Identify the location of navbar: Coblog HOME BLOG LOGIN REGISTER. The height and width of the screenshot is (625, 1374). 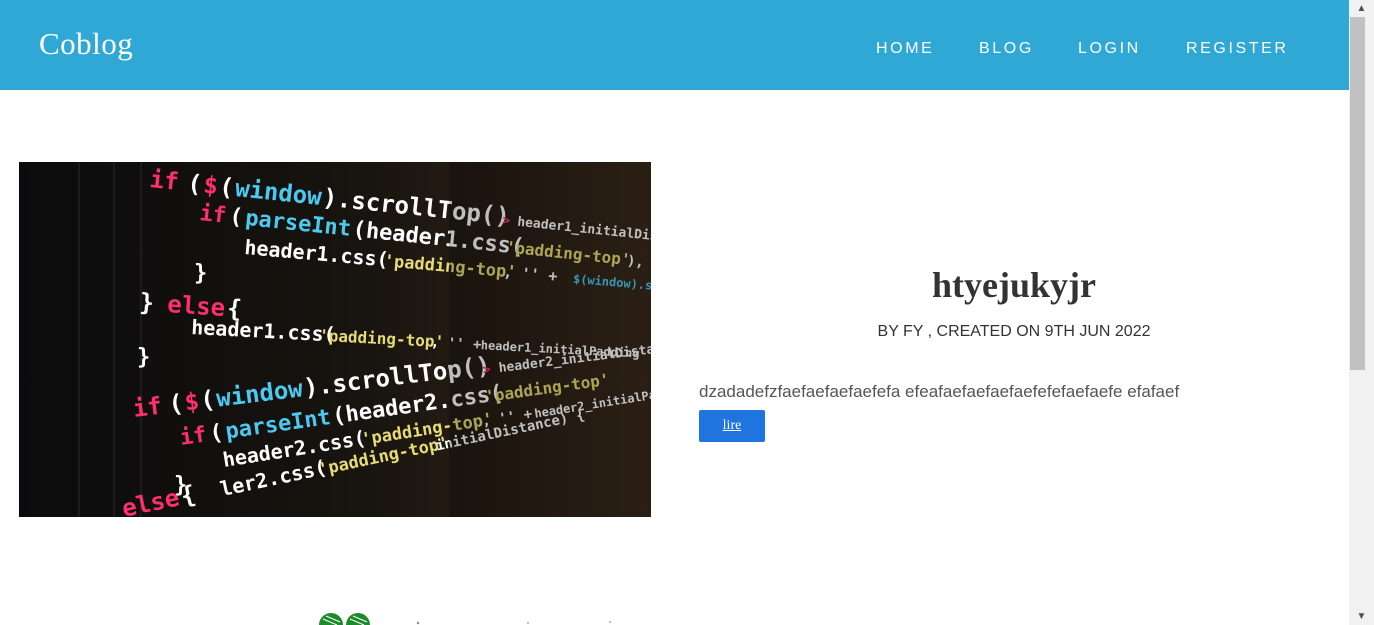
(674, 45).